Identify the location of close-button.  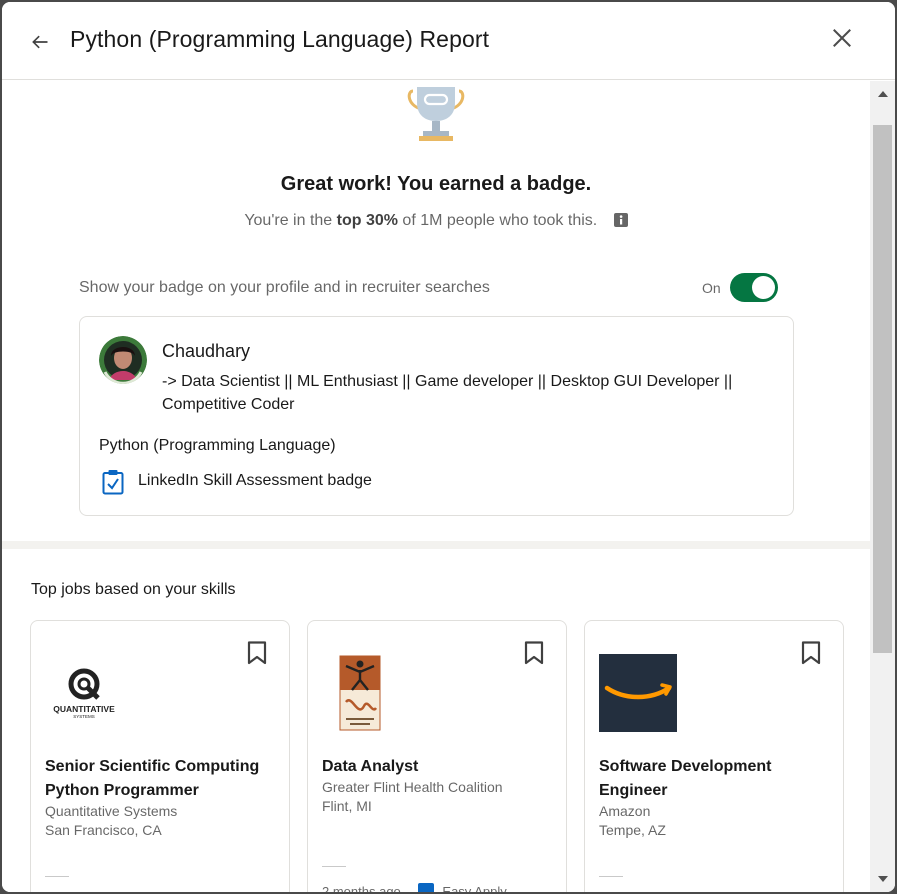
(842, 38).